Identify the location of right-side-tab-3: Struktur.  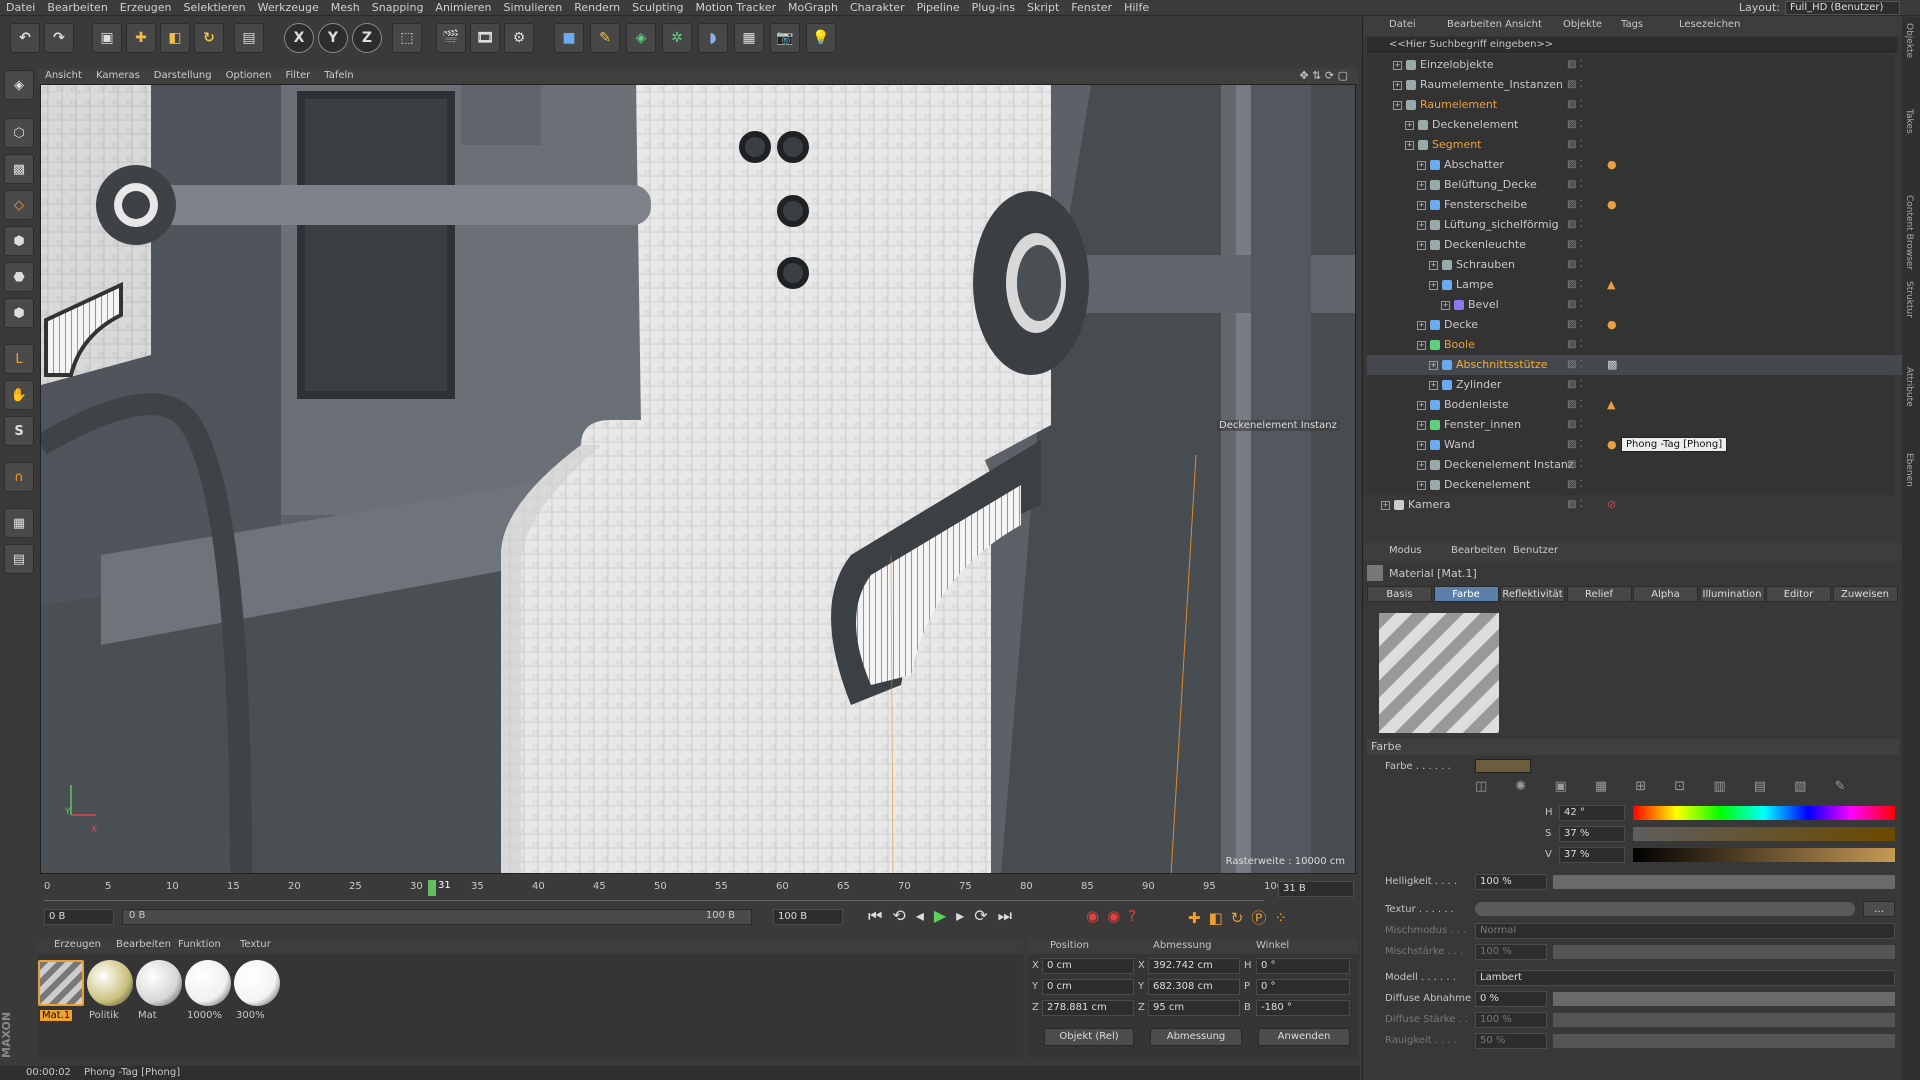
(1909, 299).